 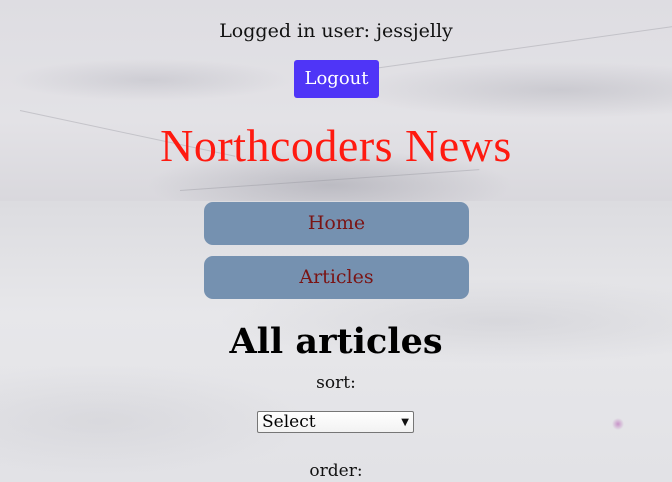 I want to click on page-title: All articles, so click(x=336, y=341).